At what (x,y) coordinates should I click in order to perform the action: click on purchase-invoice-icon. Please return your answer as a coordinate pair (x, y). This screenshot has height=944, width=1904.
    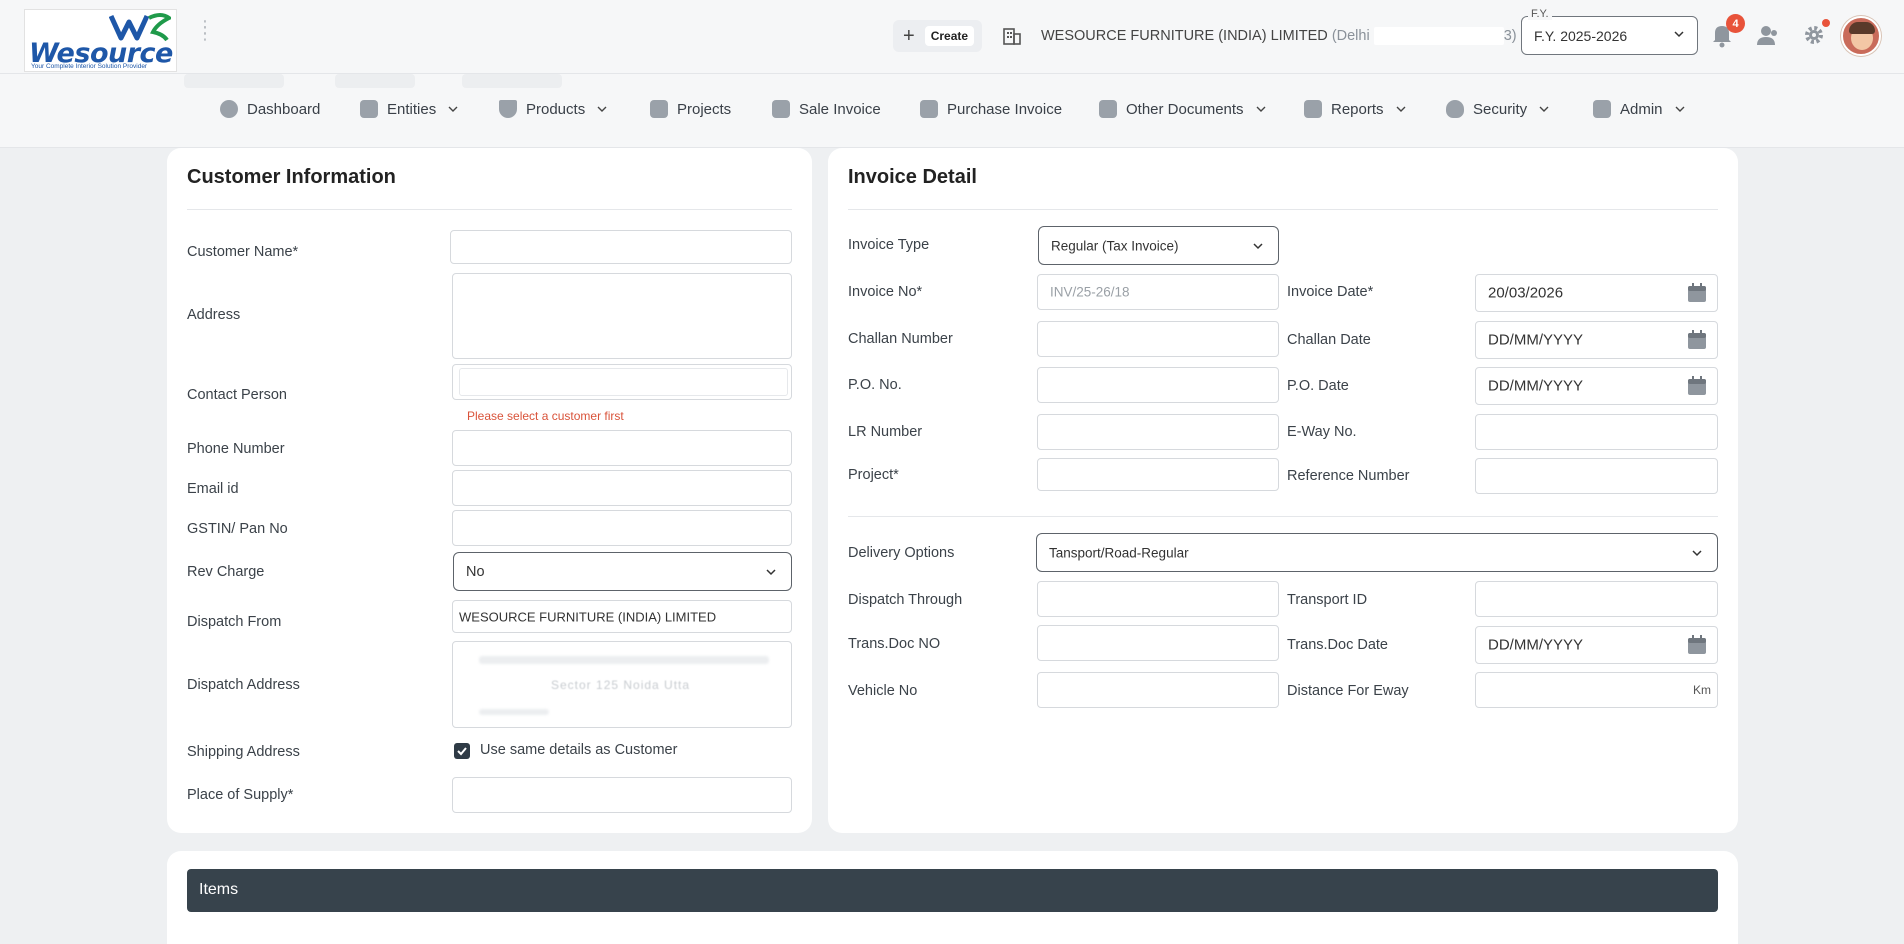
    Looking at the image, I should click on (929, 109).